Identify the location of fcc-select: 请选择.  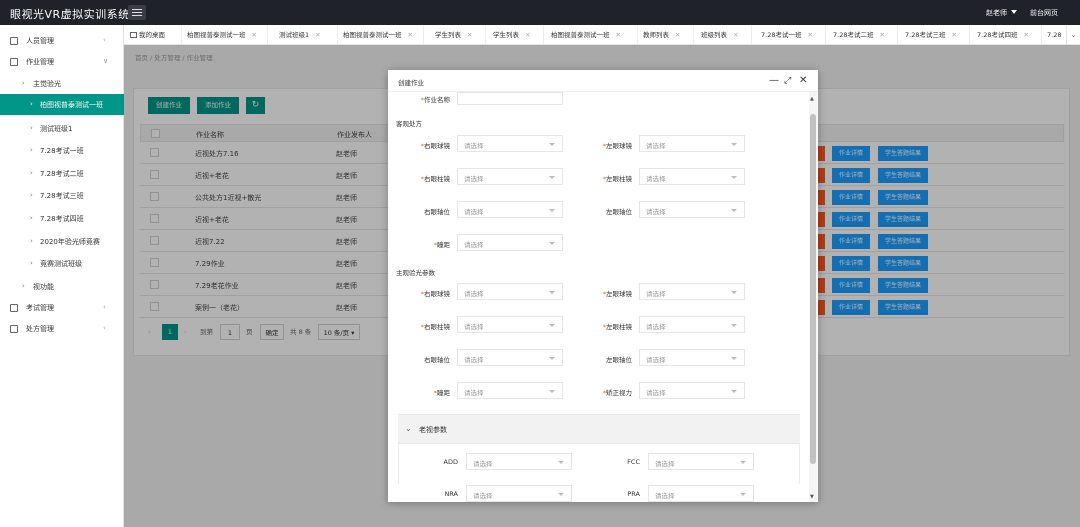
(701, 461).